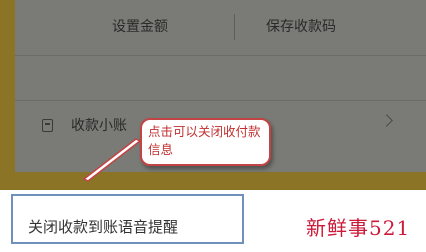 This screenshot has width=426, height=252. I want to click on chevron-right-icon, so click(386, 120).